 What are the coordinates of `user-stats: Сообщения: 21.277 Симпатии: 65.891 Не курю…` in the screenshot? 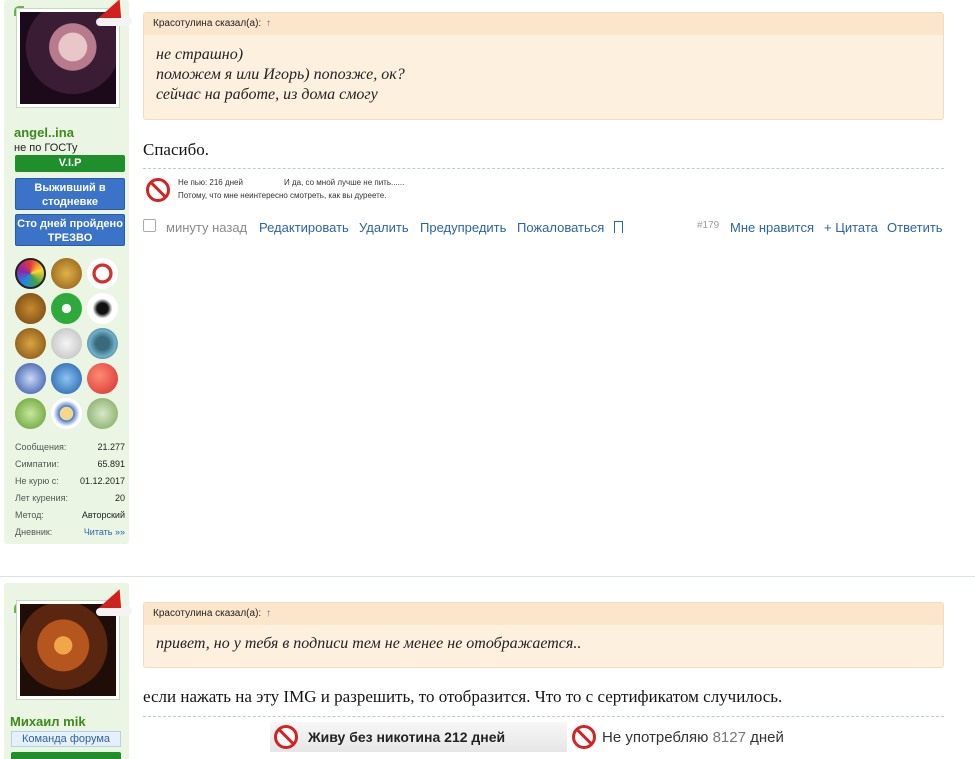 It's located at (70, 491).